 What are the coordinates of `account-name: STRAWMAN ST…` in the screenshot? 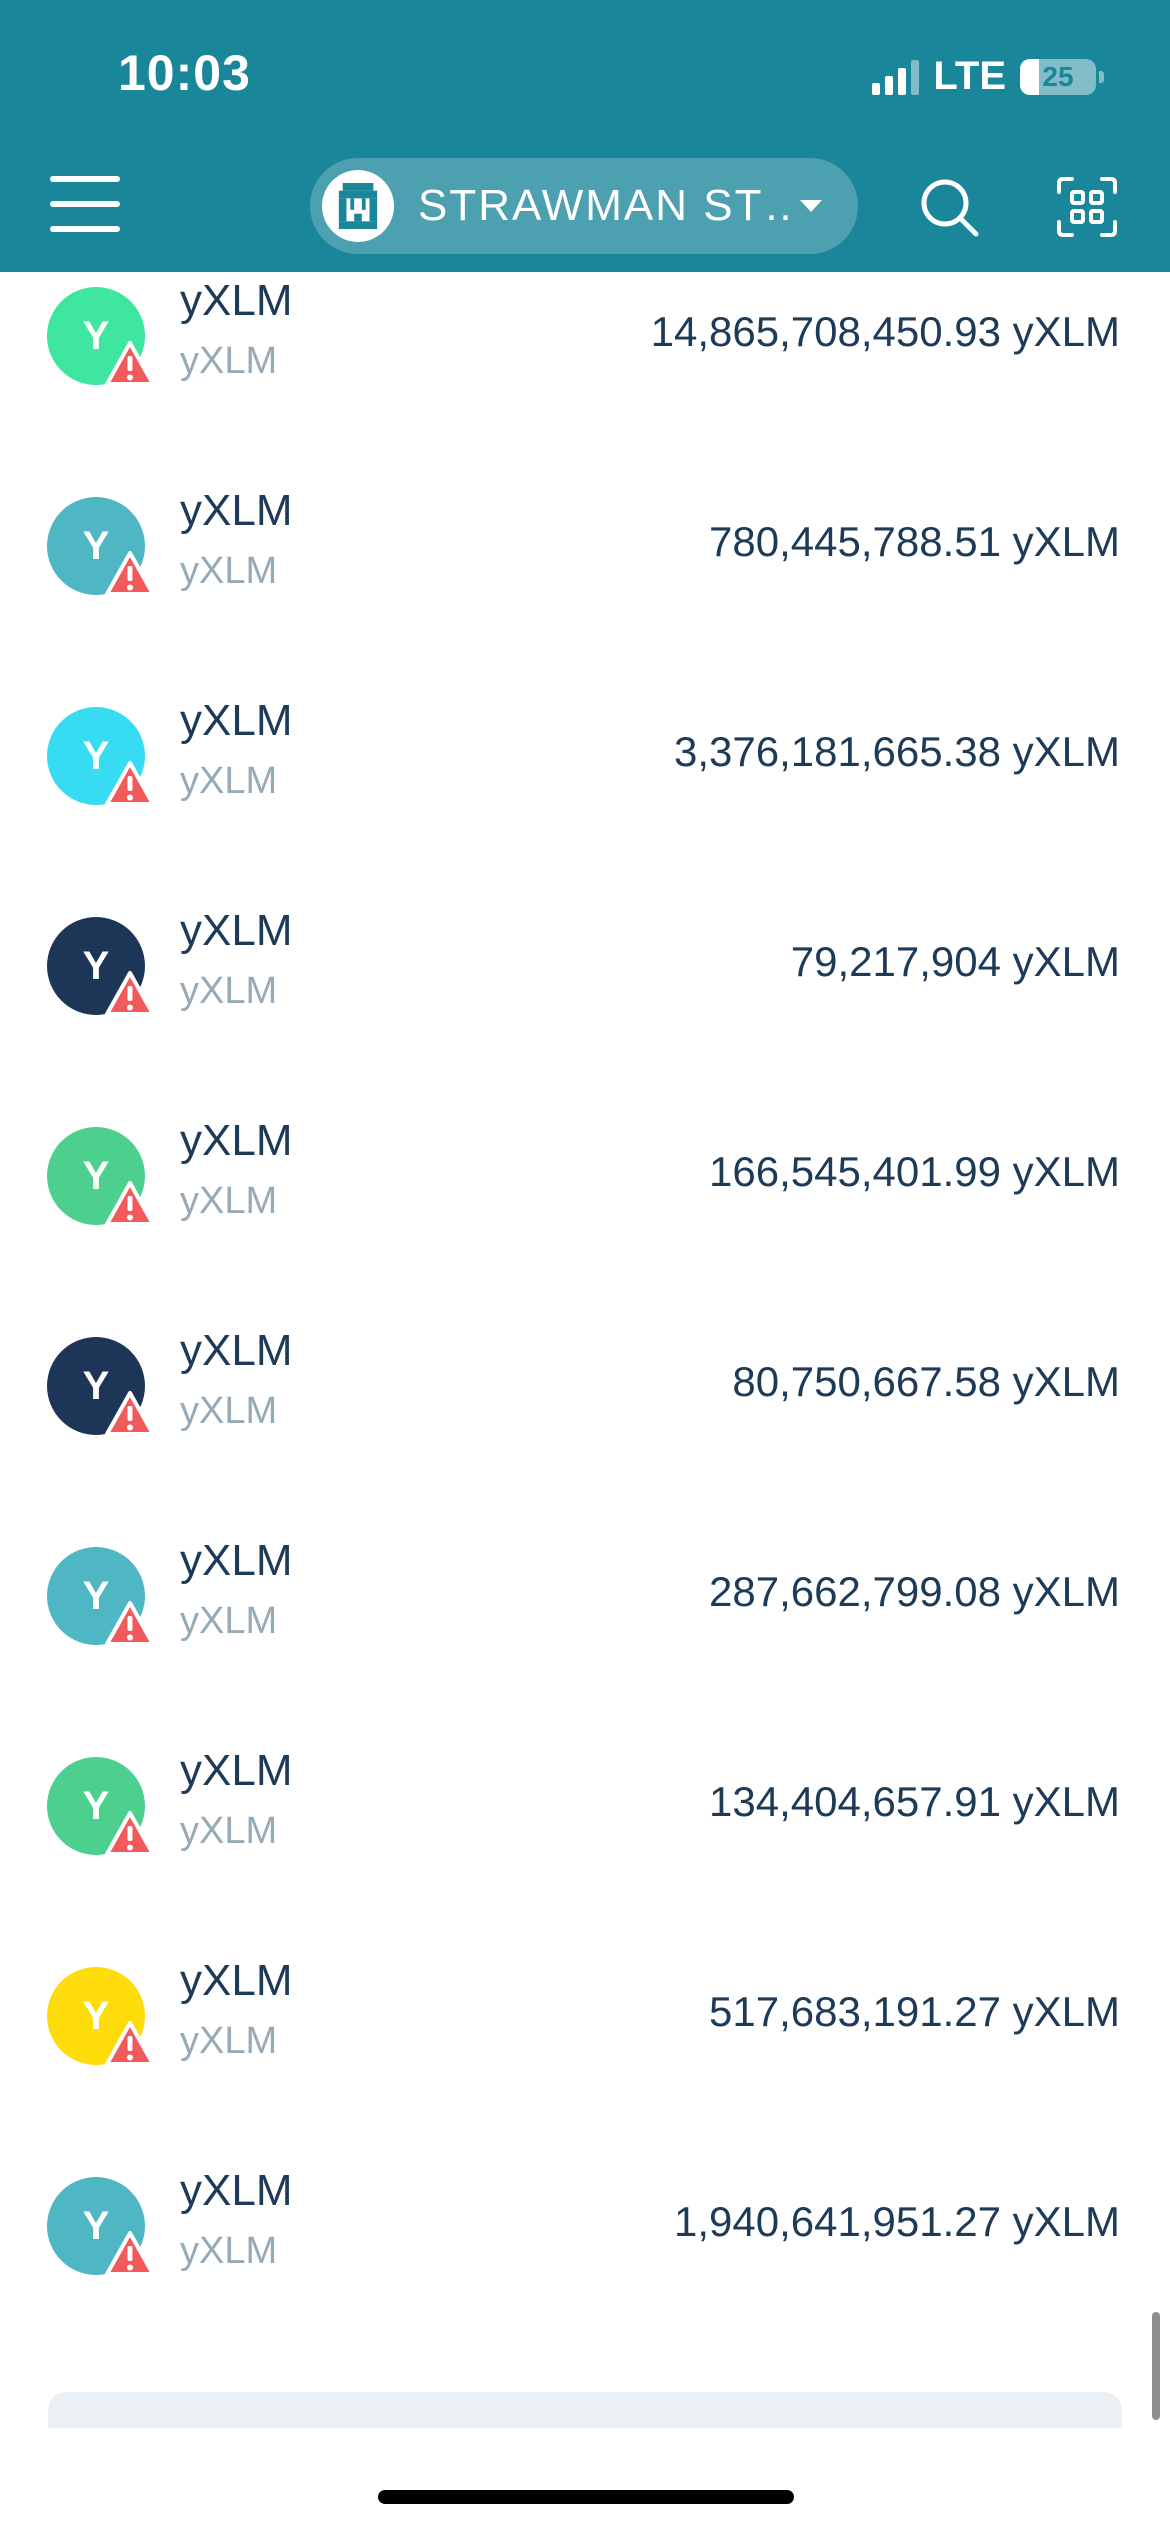 It's located at (604, 205).